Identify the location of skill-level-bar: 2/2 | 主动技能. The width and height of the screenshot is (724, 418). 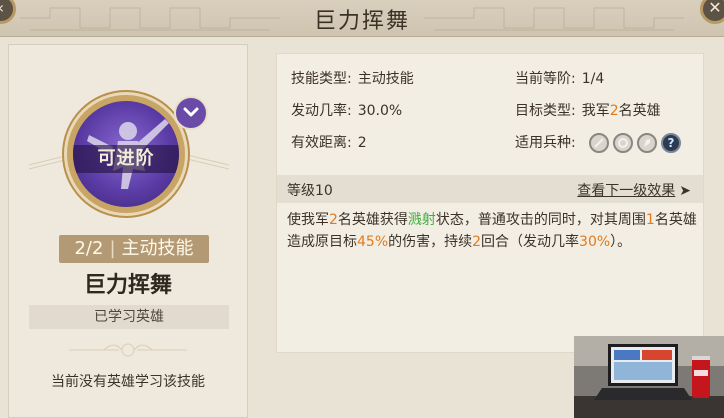
(134, 249).